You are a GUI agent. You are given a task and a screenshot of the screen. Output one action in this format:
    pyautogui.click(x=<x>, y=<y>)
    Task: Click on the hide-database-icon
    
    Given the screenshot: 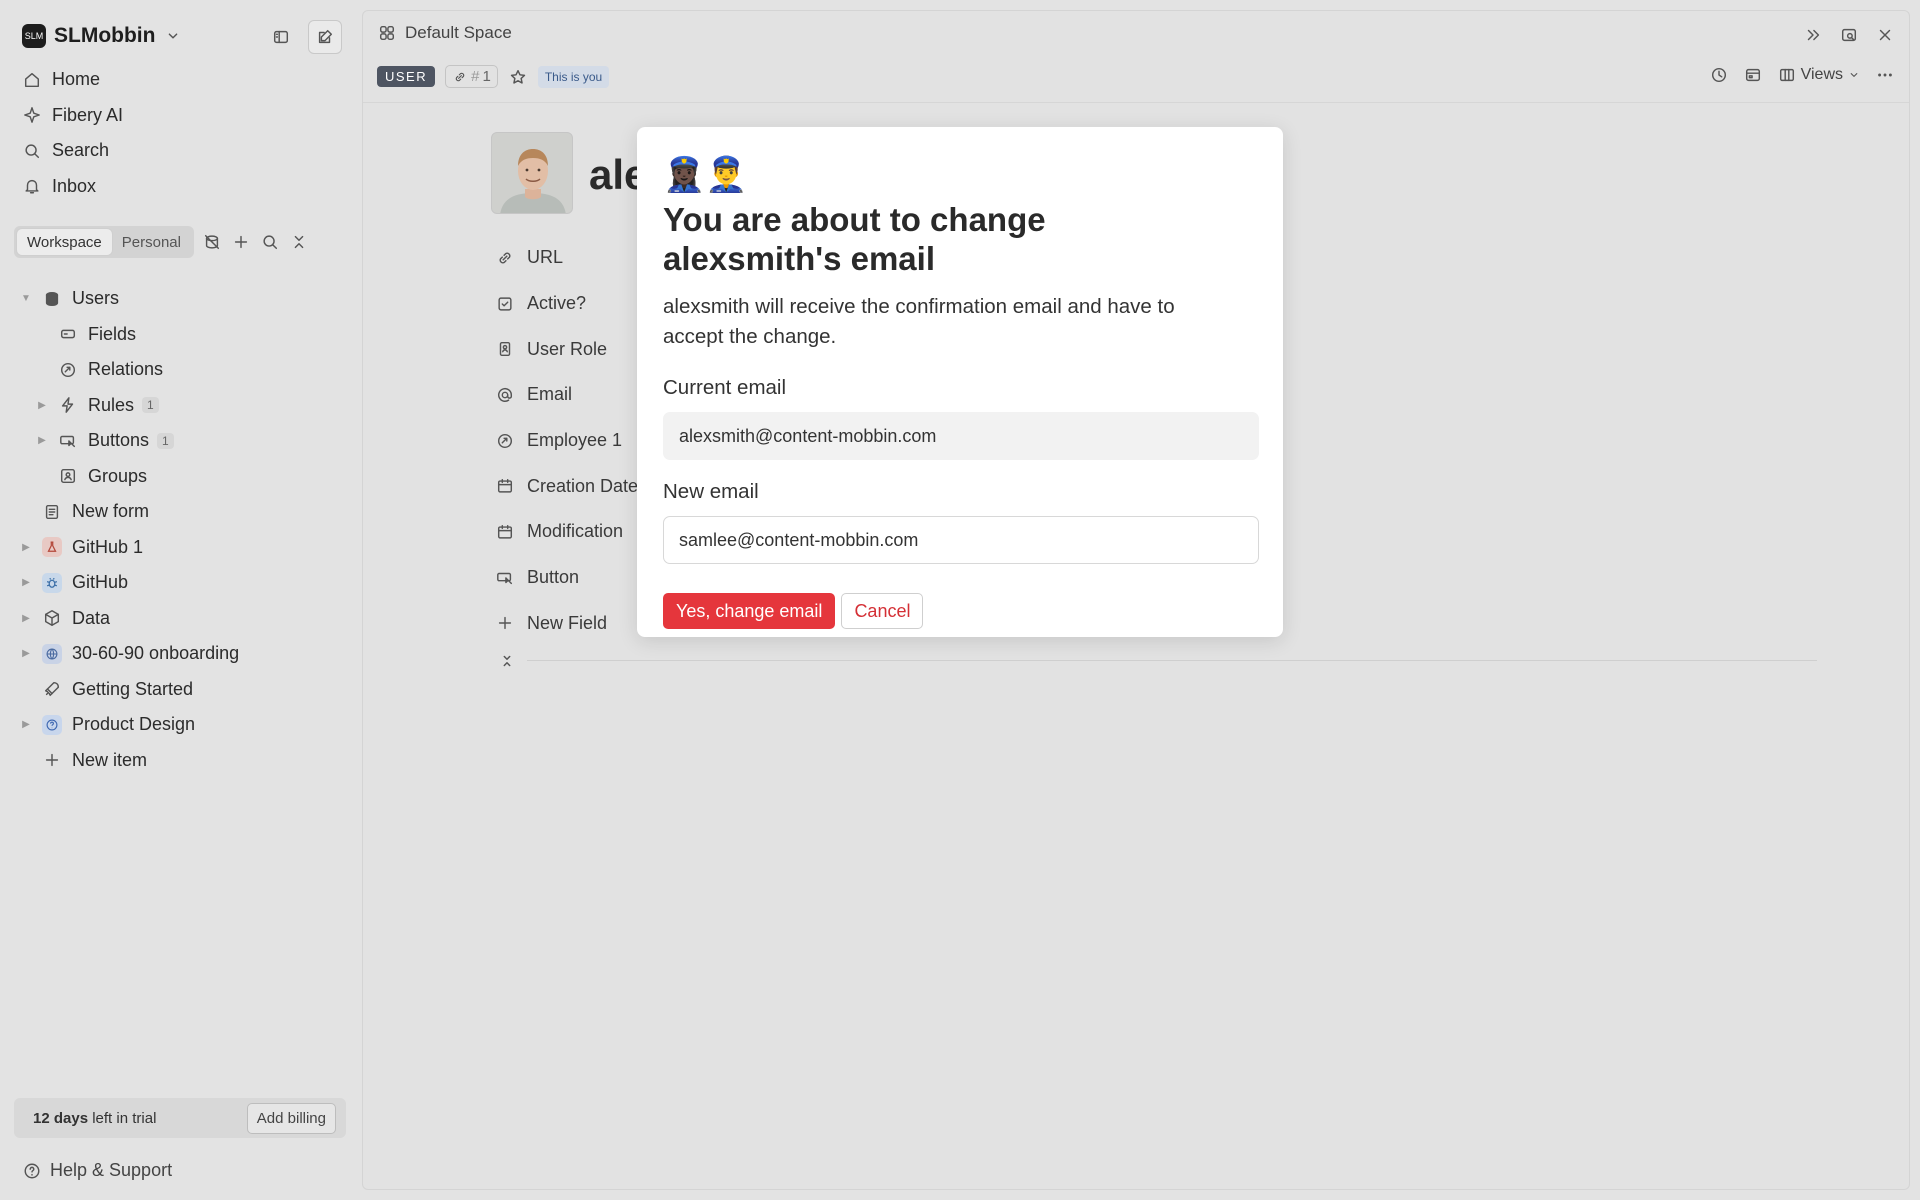 What is the action you would take?
    pyautogui.click(x=212, y=242)
    